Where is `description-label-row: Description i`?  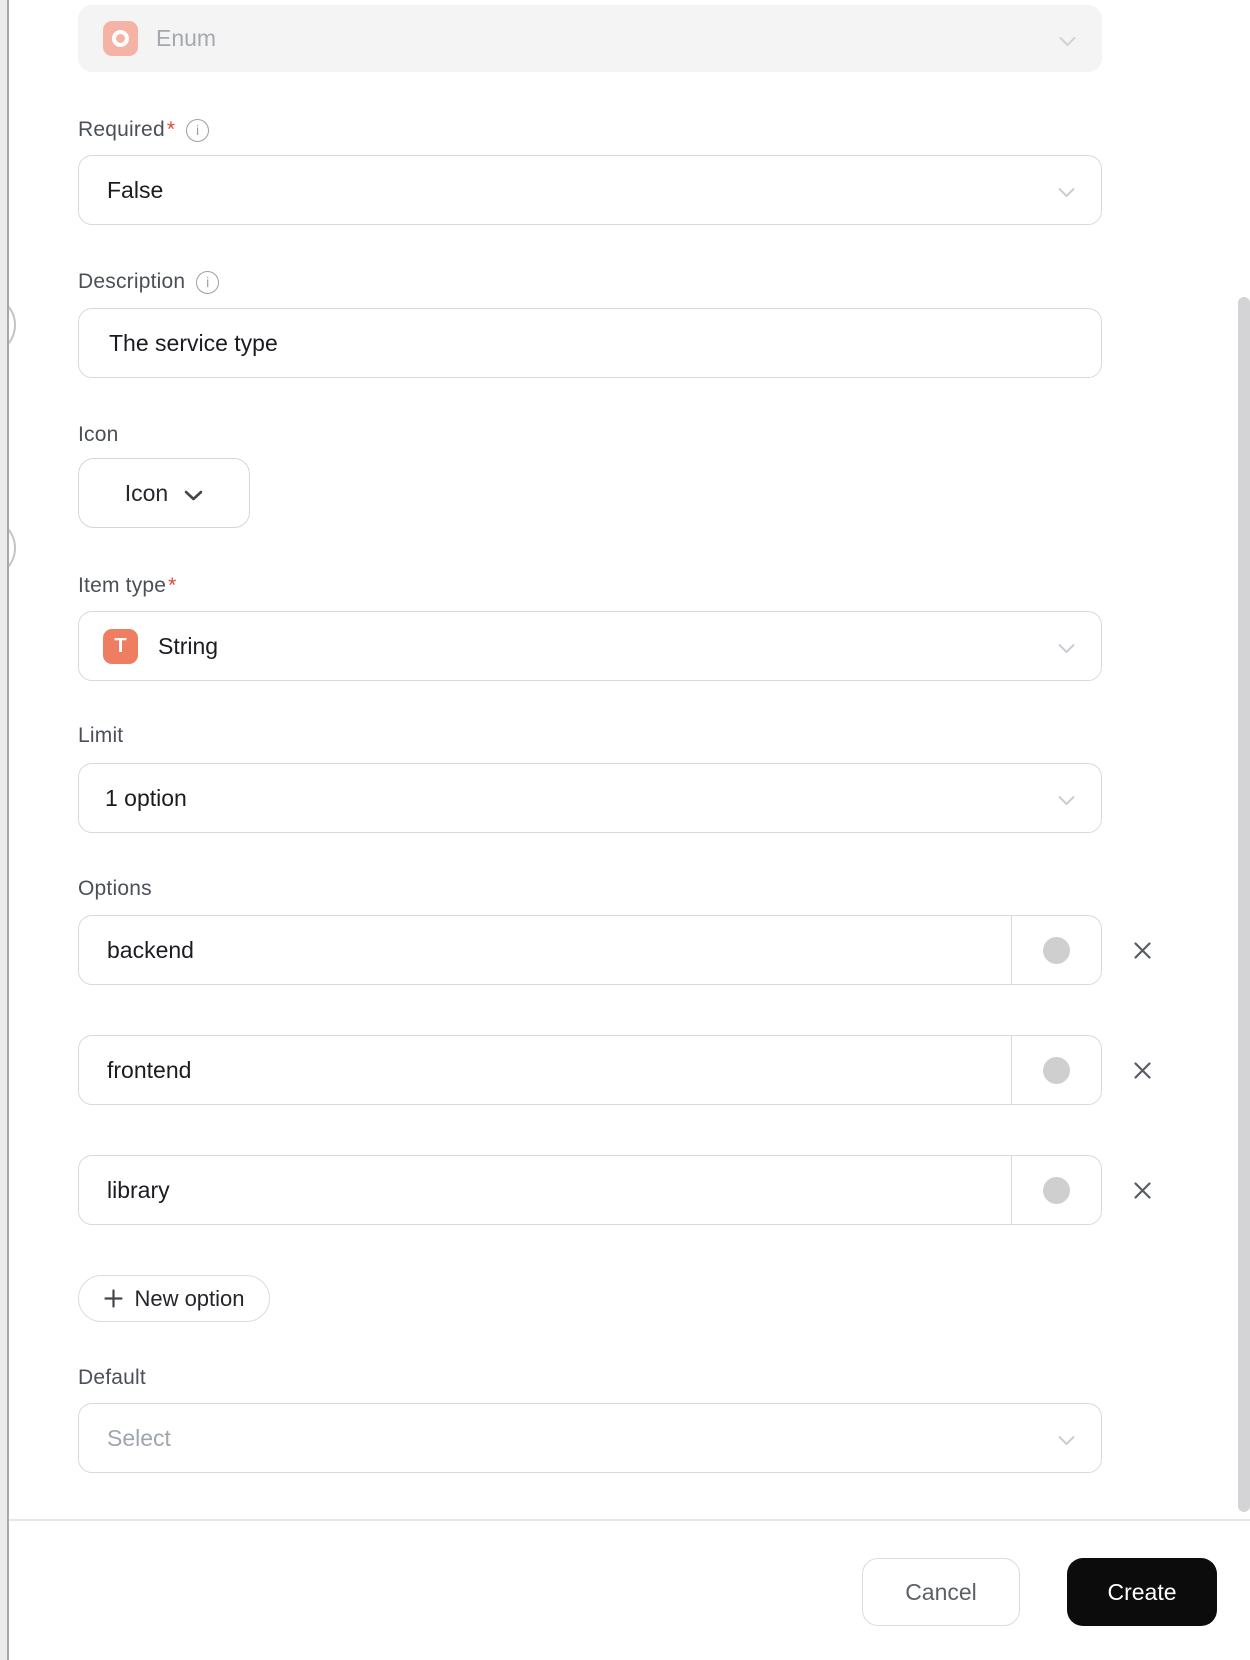 description-label-row: Description i is located at coordinates (149, 282).